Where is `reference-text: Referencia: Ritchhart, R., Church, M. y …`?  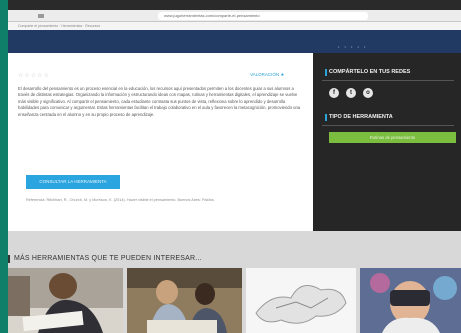 reference-text: Referencia: Ritchhart, R., Church, M. y … is located at coordinates (120, 200).